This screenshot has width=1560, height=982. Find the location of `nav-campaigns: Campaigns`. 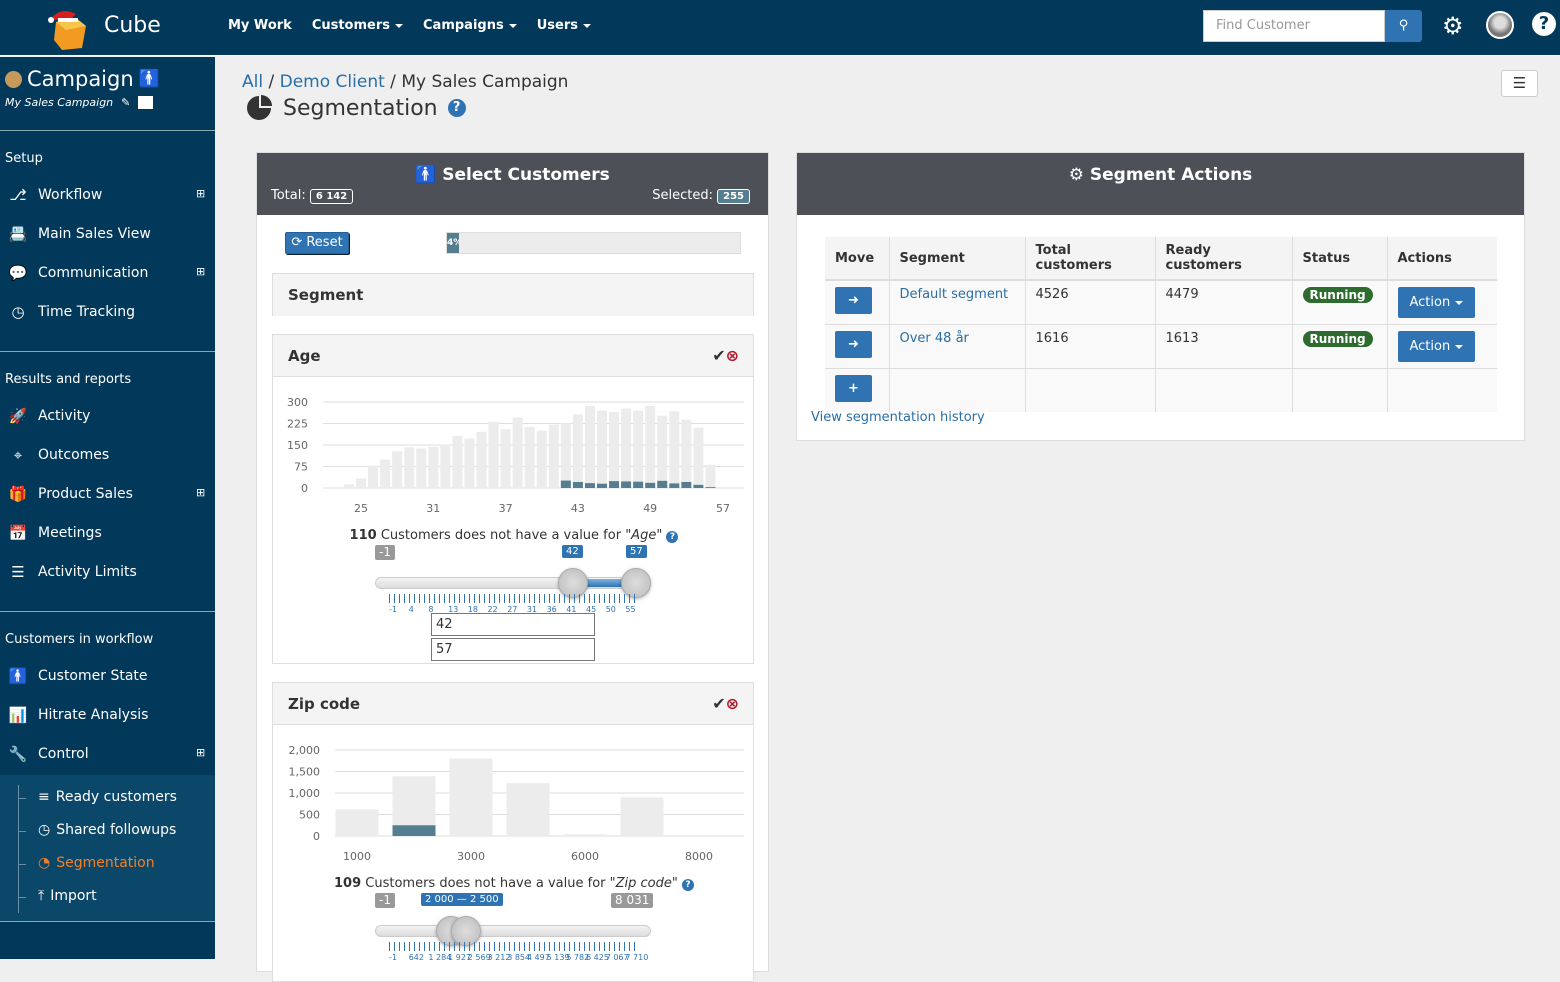

nav-campaigns: Campaigns is located at coordinates (470, 25).